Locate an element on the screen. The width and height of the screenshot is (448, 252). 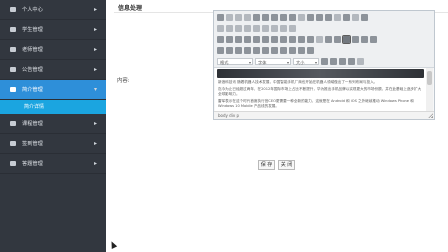
sidebar-item-label: 答题管理 is located at coordinates (32, 164).